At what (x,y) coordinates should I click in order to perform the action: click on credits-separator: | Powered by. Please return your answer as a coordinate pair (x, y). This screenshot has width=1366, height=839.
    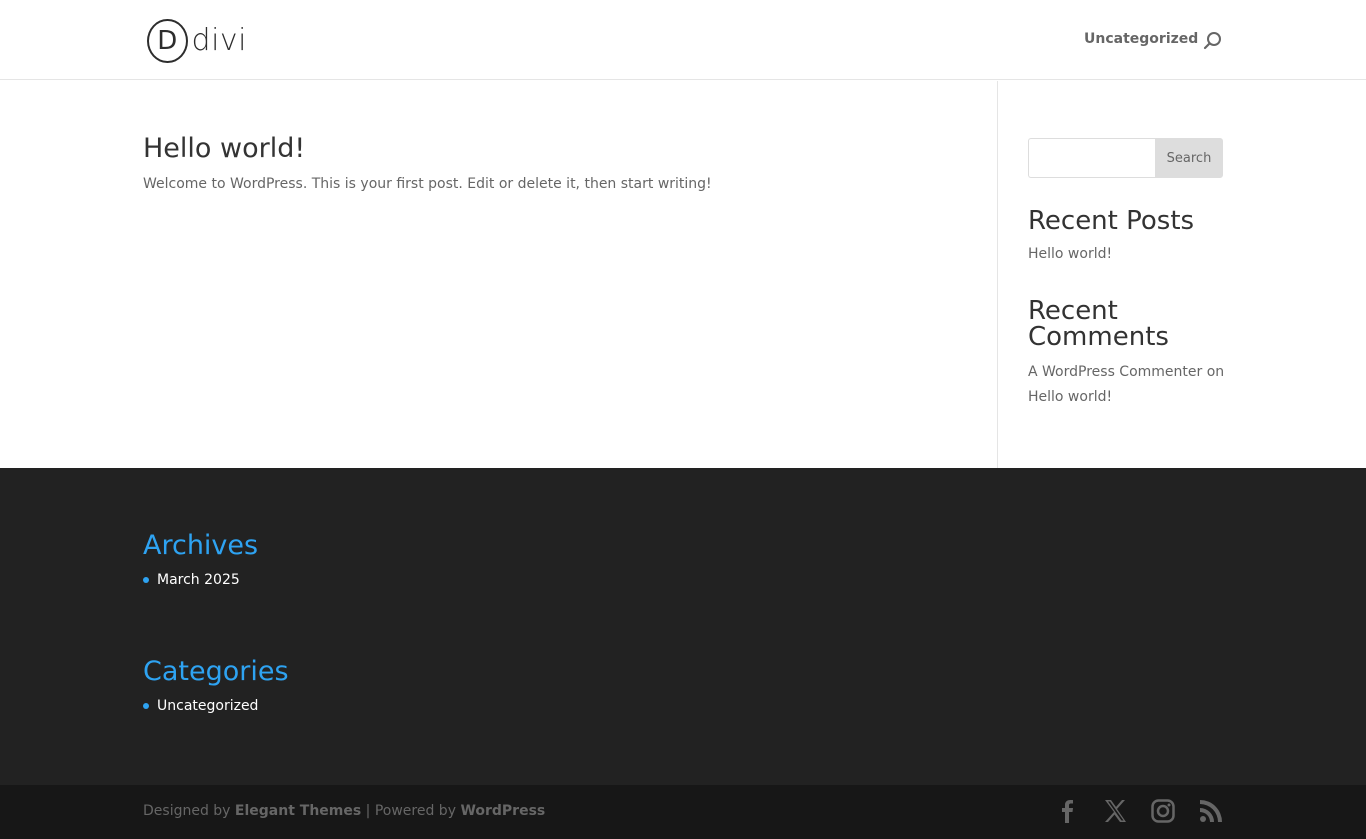
    Looking at the image, I should click on (410, 811).